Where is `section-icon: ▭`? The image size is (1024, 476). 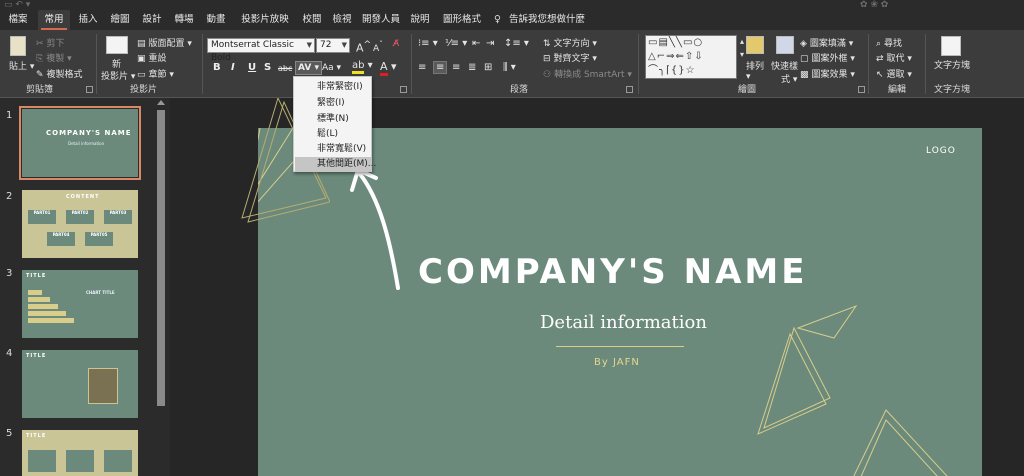 section-icon: ▭ is located at coordinates (141, 75).